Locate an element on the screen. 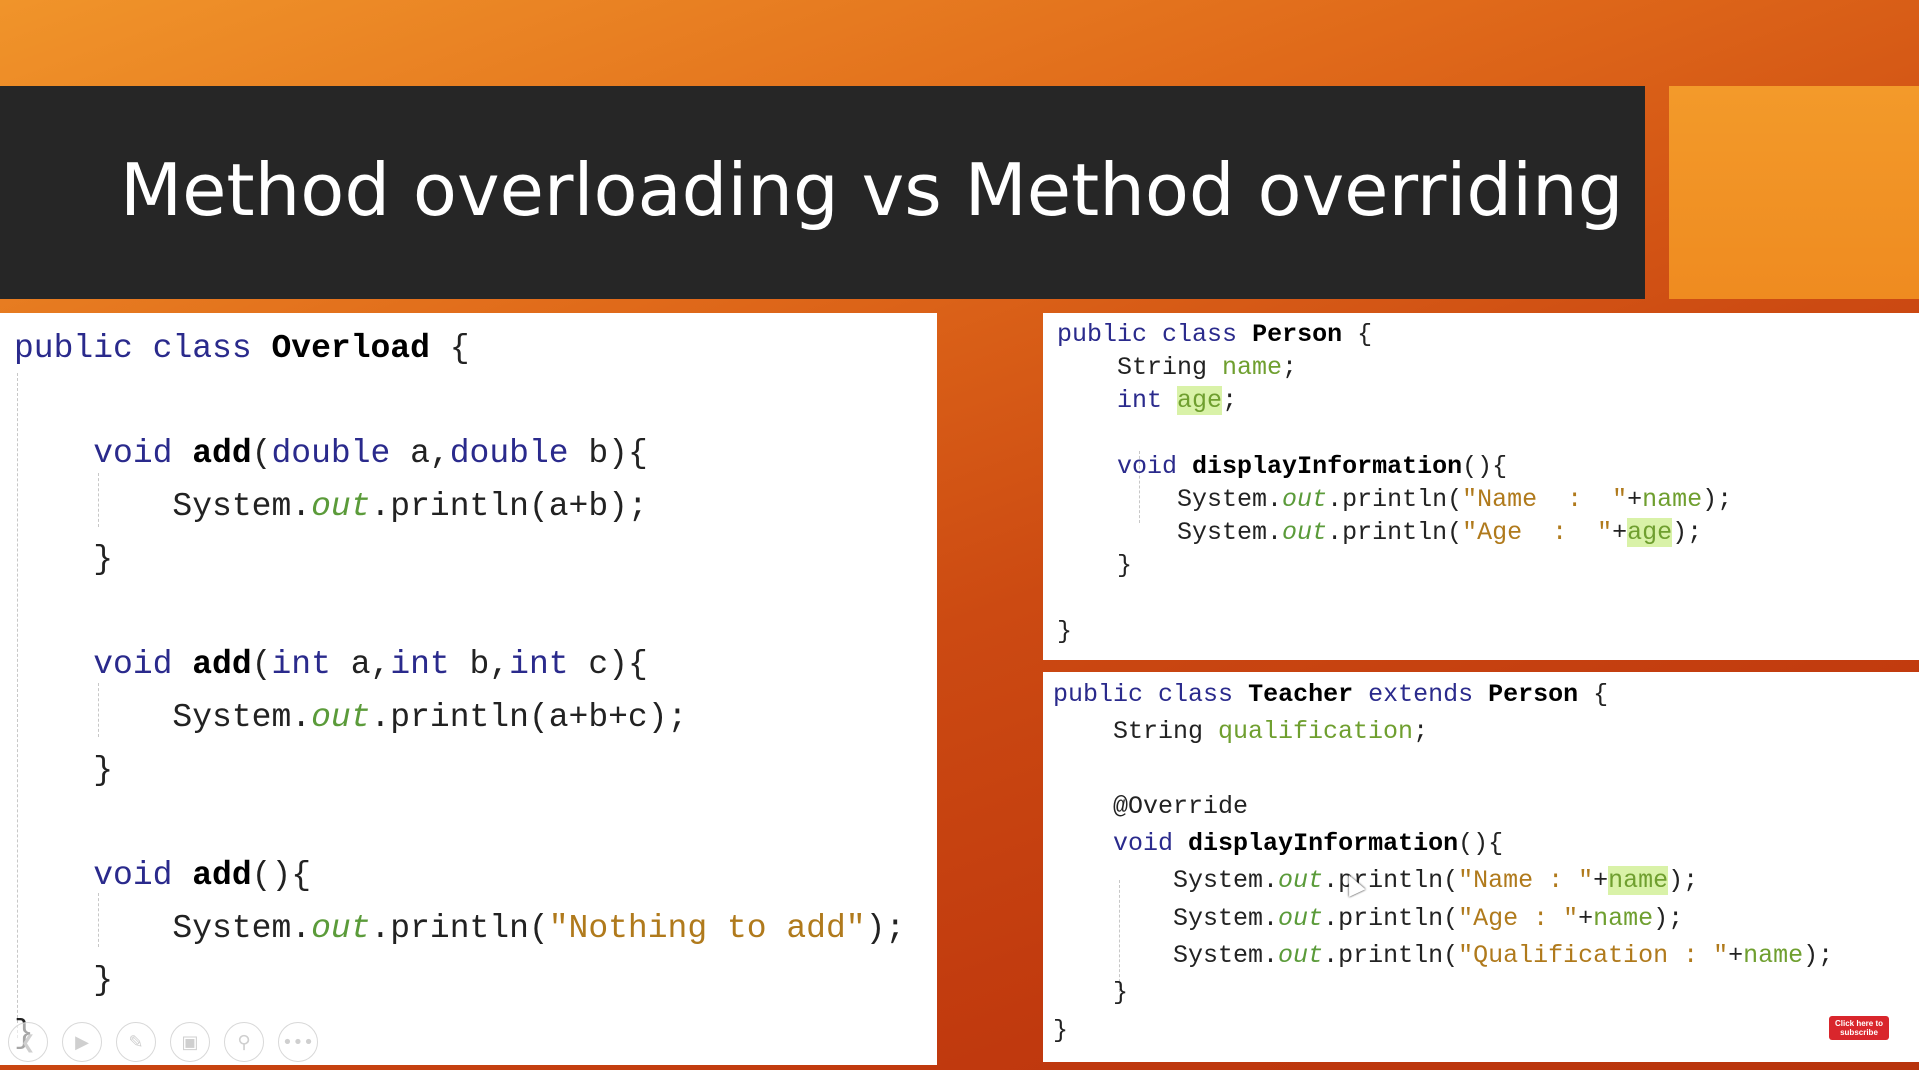 The height and width of the screenshot is (1070, 1919). subscribe-button: Click here to subscribe is located at coordinates (1859, 1028).